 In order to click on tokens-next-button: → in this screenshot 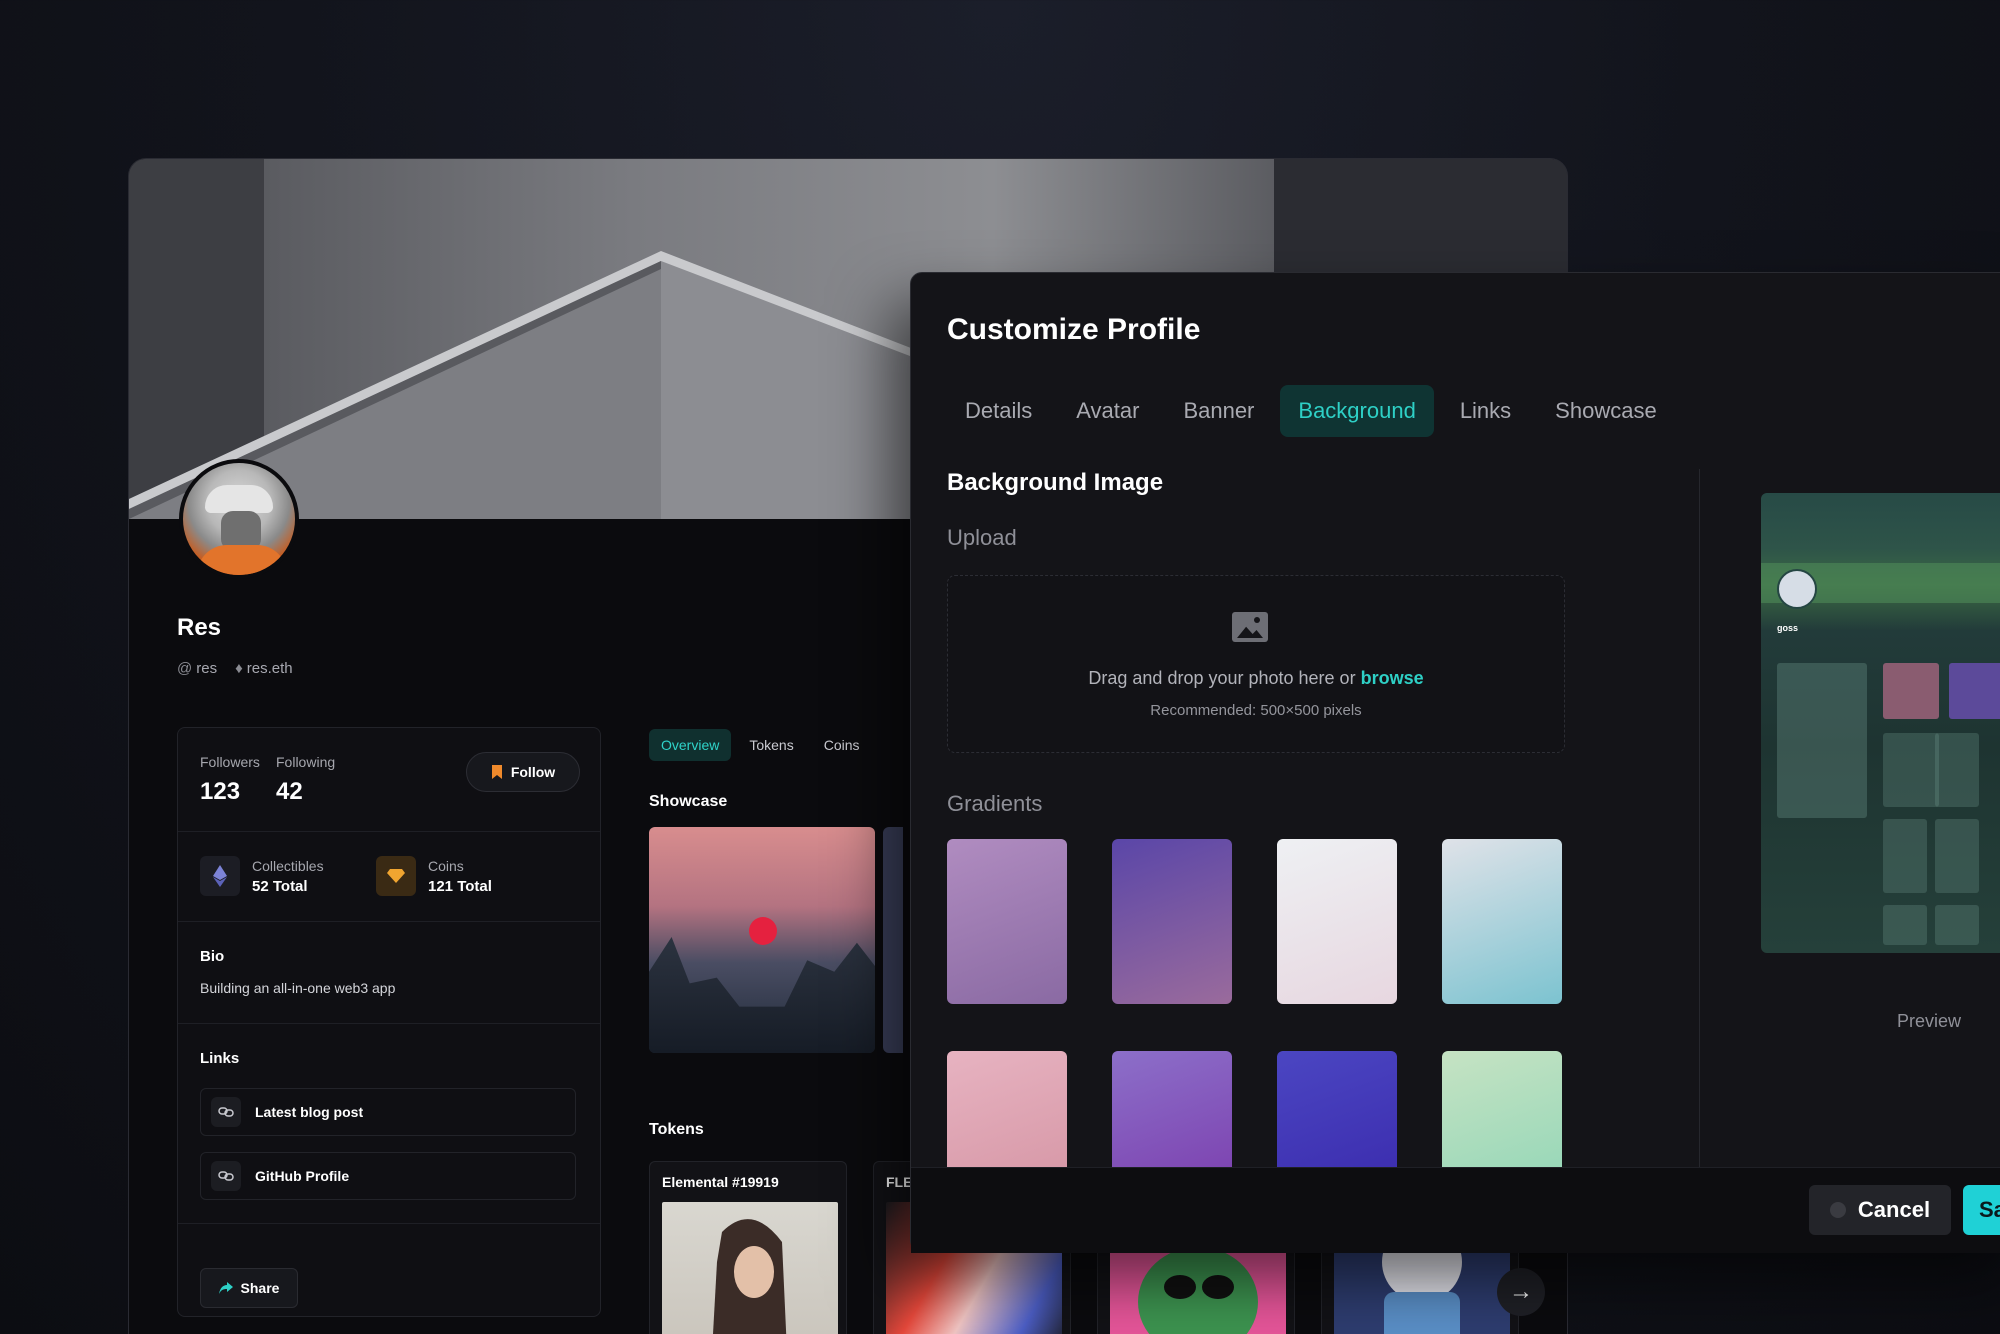, I will do `click(1521, 1292)`.